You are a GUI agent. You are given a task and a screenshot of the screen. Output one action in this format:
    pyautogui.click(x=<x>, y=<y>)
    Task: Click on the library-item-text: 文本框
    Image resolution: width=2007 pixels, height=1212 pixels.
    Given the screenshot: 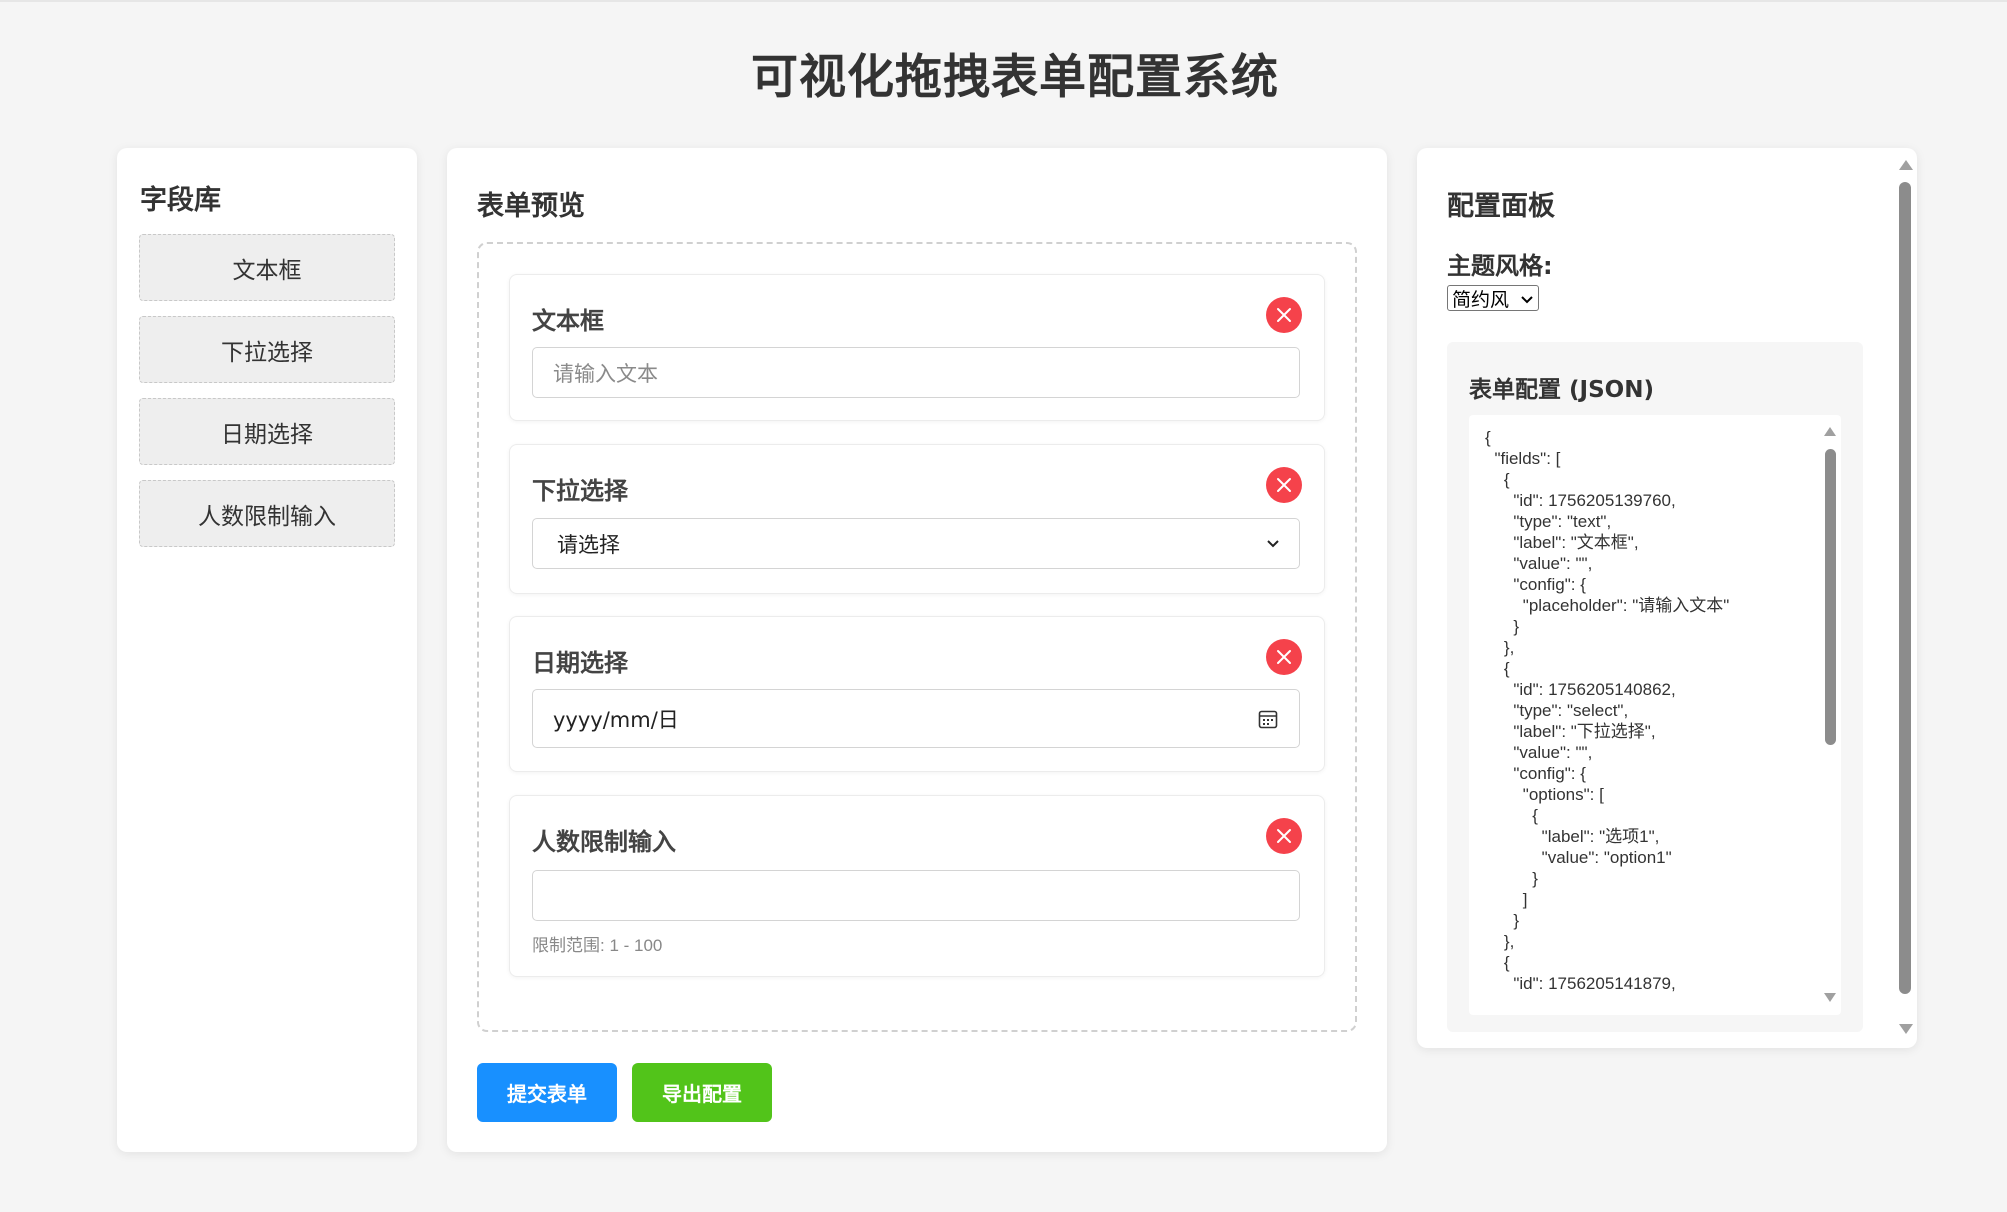 What is the action you would take?
    pyautogui.click(x=267, y=267)
    